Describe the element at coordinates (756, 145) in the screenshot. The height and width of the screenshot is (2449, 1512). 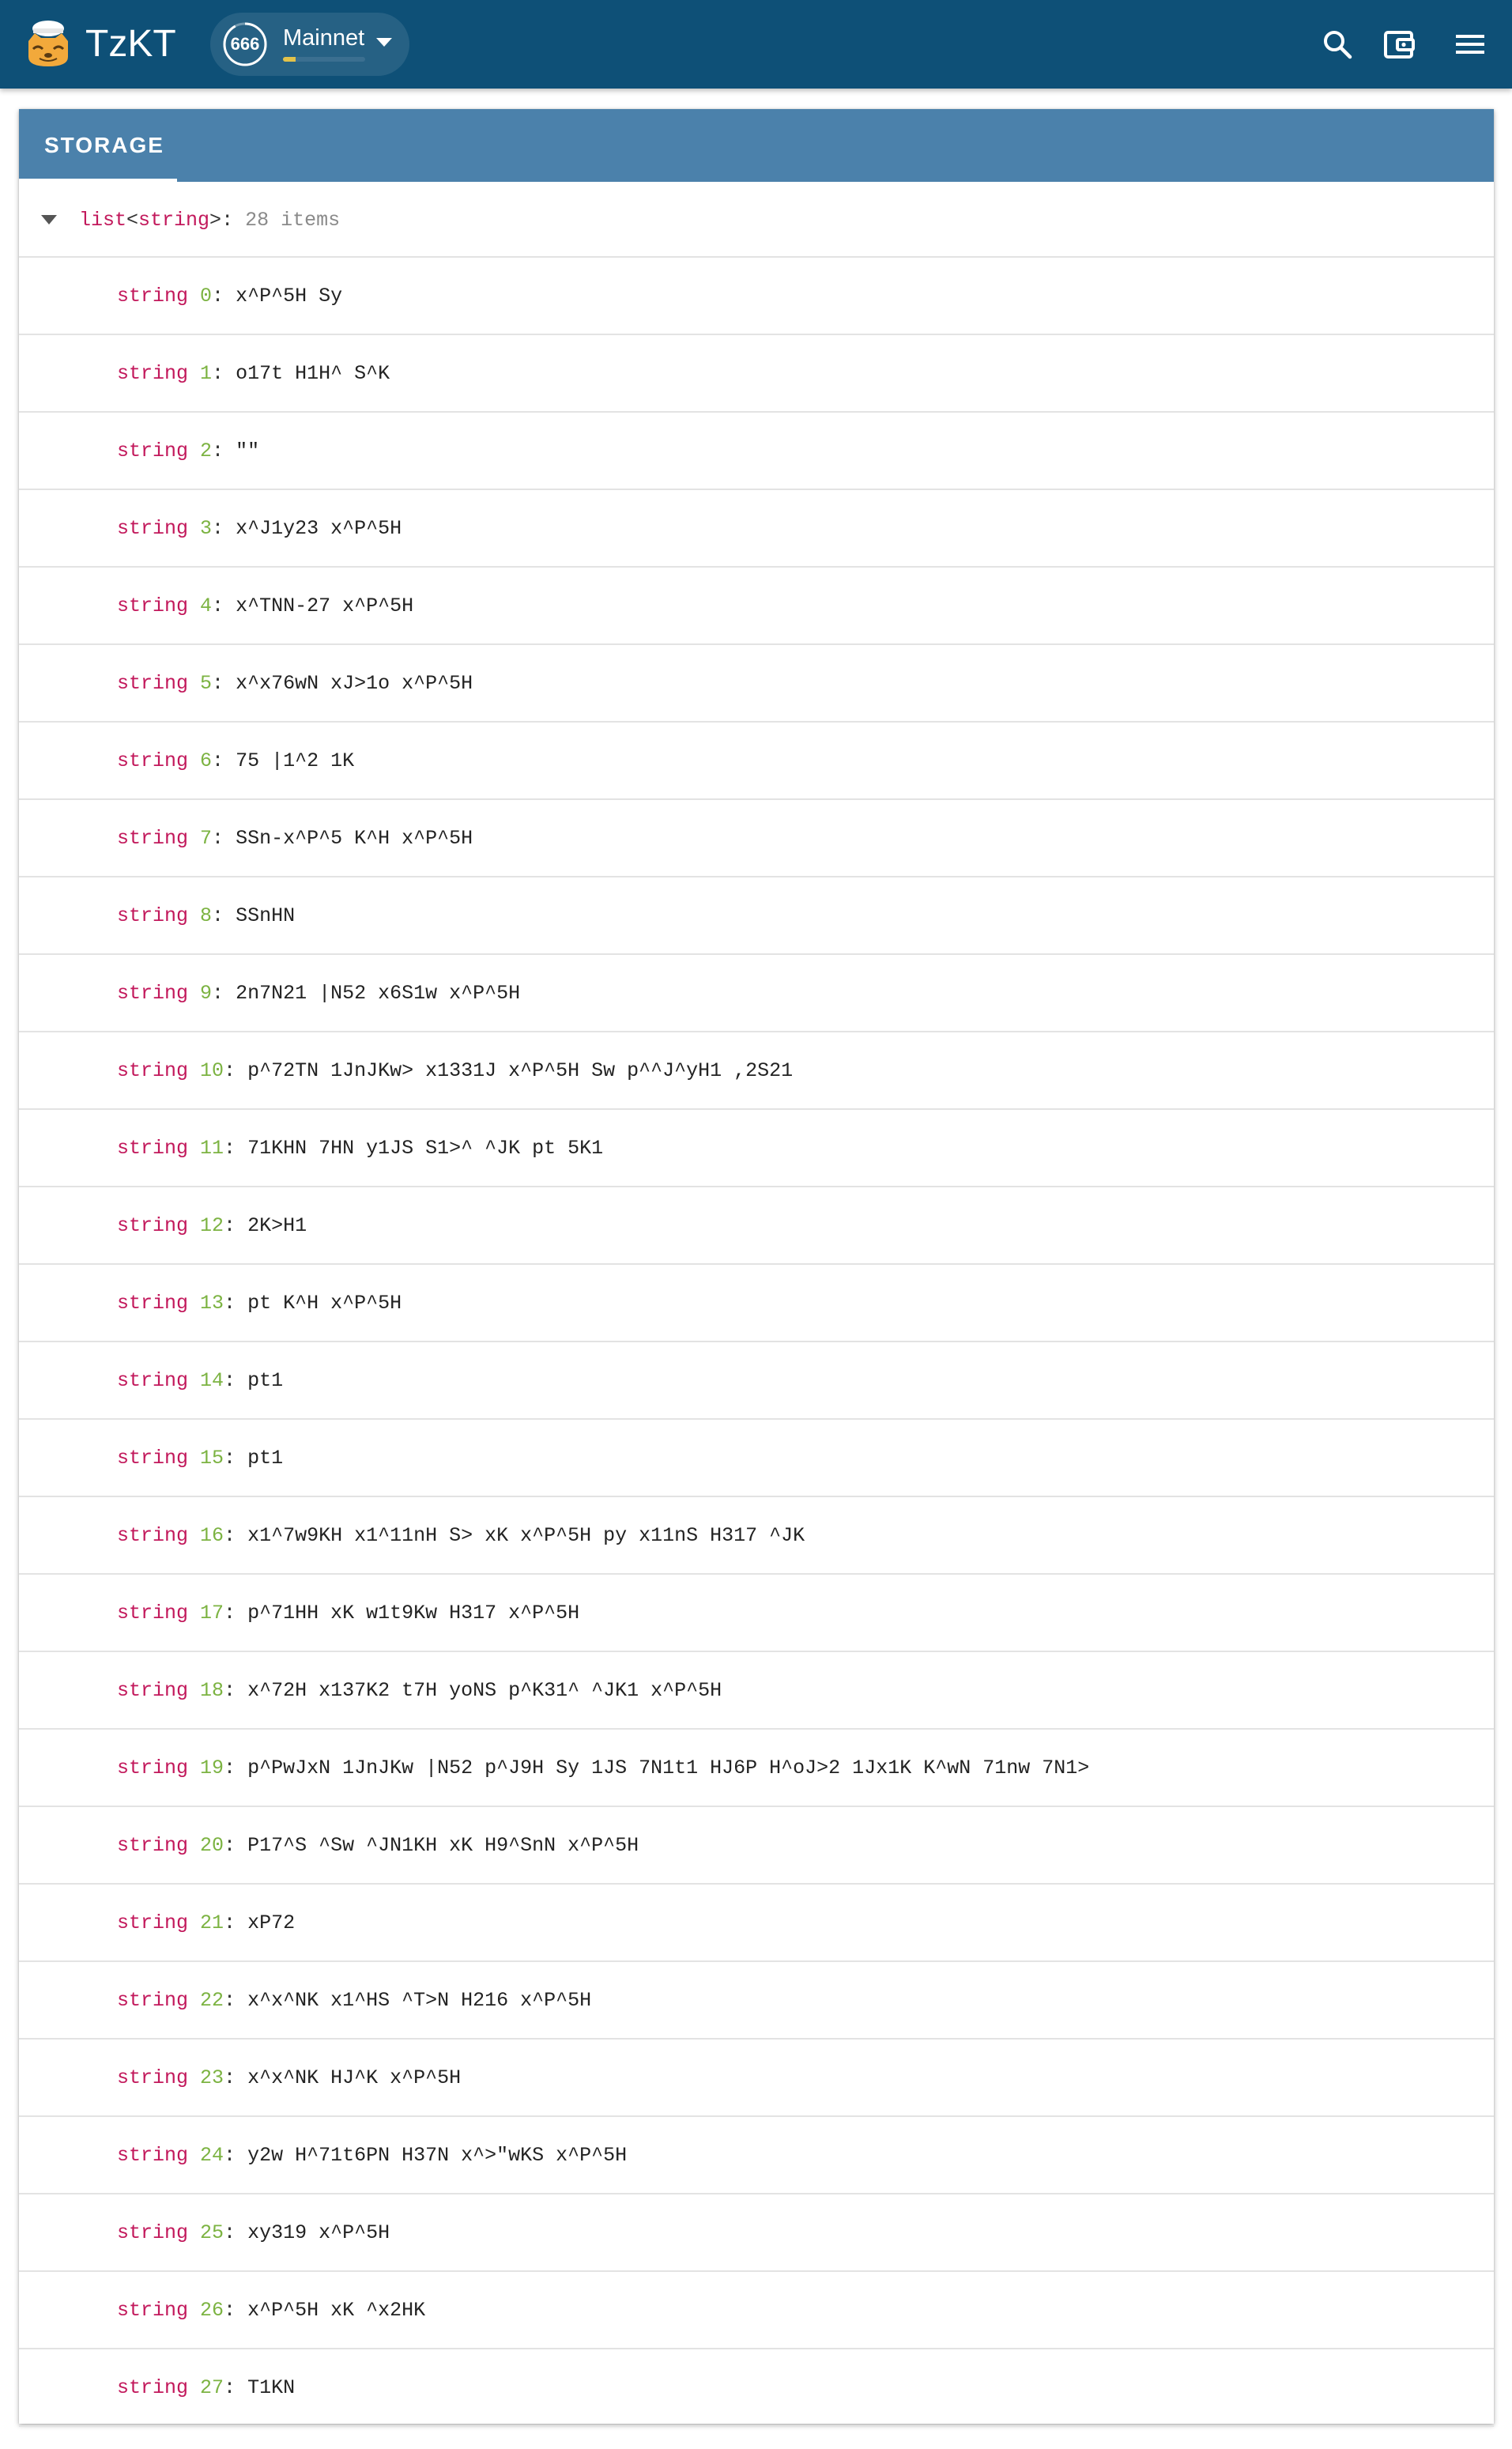
I see `tab-bar: STORAGE` at that location.